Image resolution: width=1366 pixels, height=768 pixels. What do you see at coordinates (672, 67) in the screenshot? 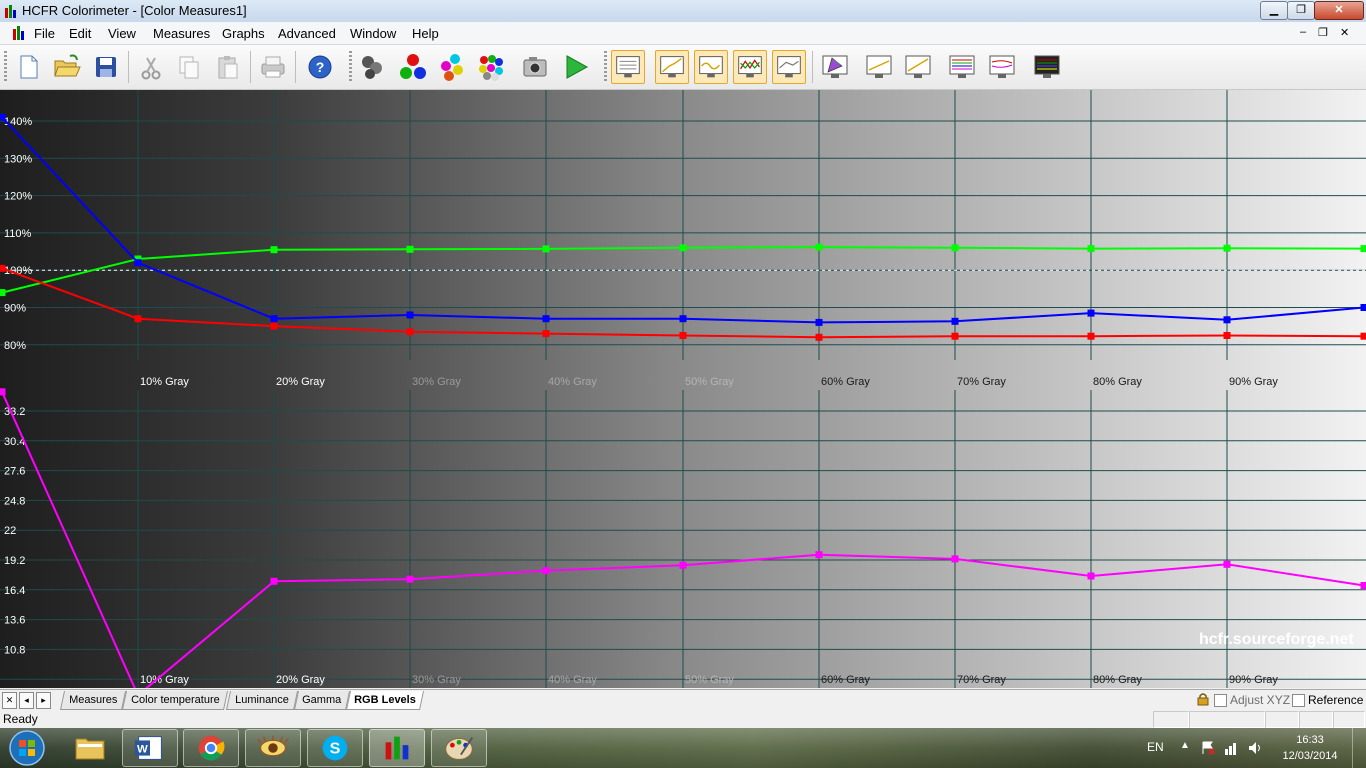
I see `view-color-temp-icon` at bounding box center [672, 67].